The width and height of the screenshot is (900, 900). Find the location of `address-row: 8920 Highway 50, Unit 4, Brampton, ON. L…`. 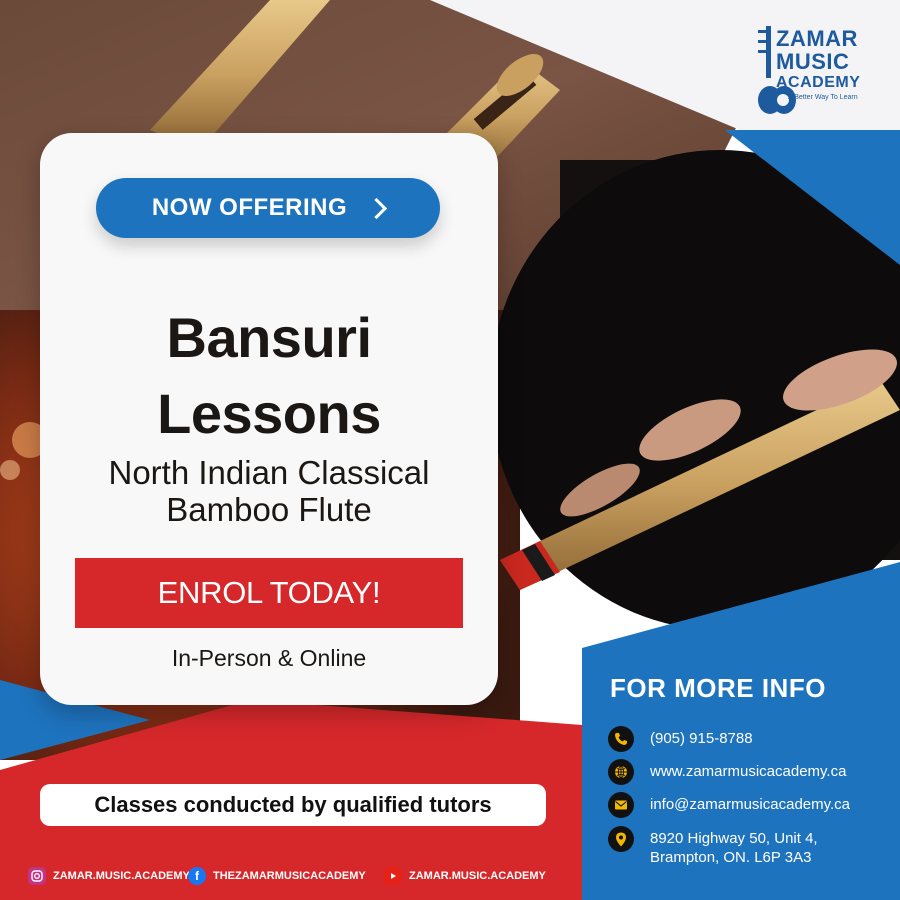

address-row: 8920 Highway 50, Unit 4, Brampton, ON. L… is located at coordinates (713, 847).